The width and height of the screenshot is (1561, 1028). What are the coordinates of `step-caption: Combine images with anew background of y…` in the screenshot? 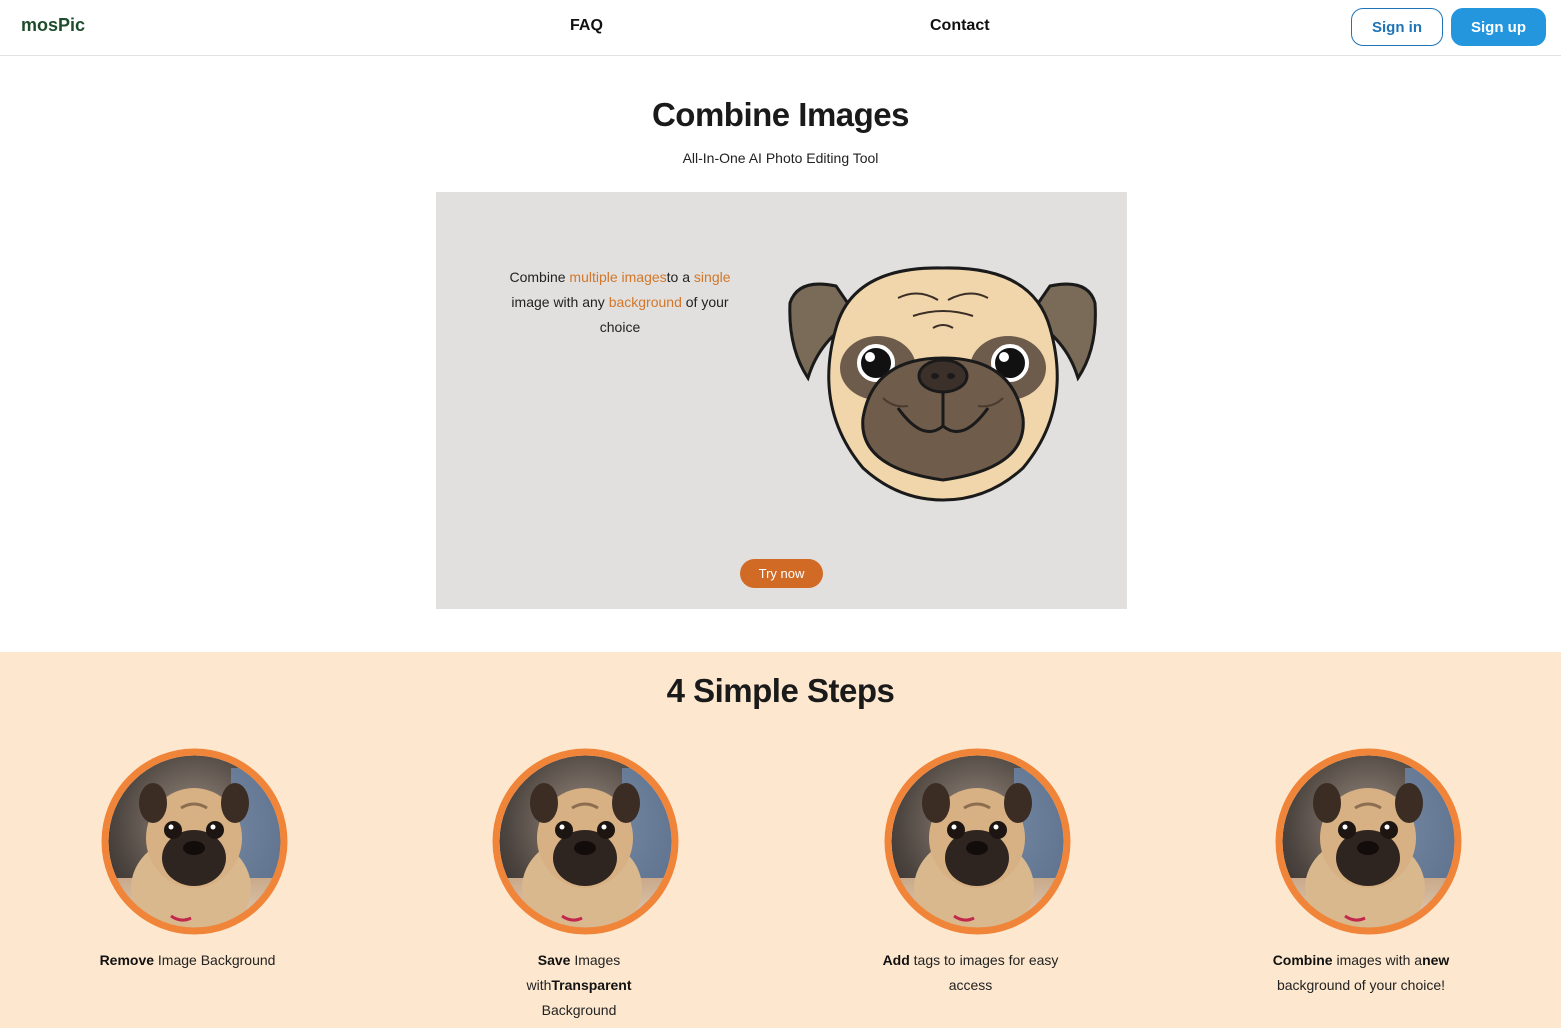 It's located at (1361, 972).